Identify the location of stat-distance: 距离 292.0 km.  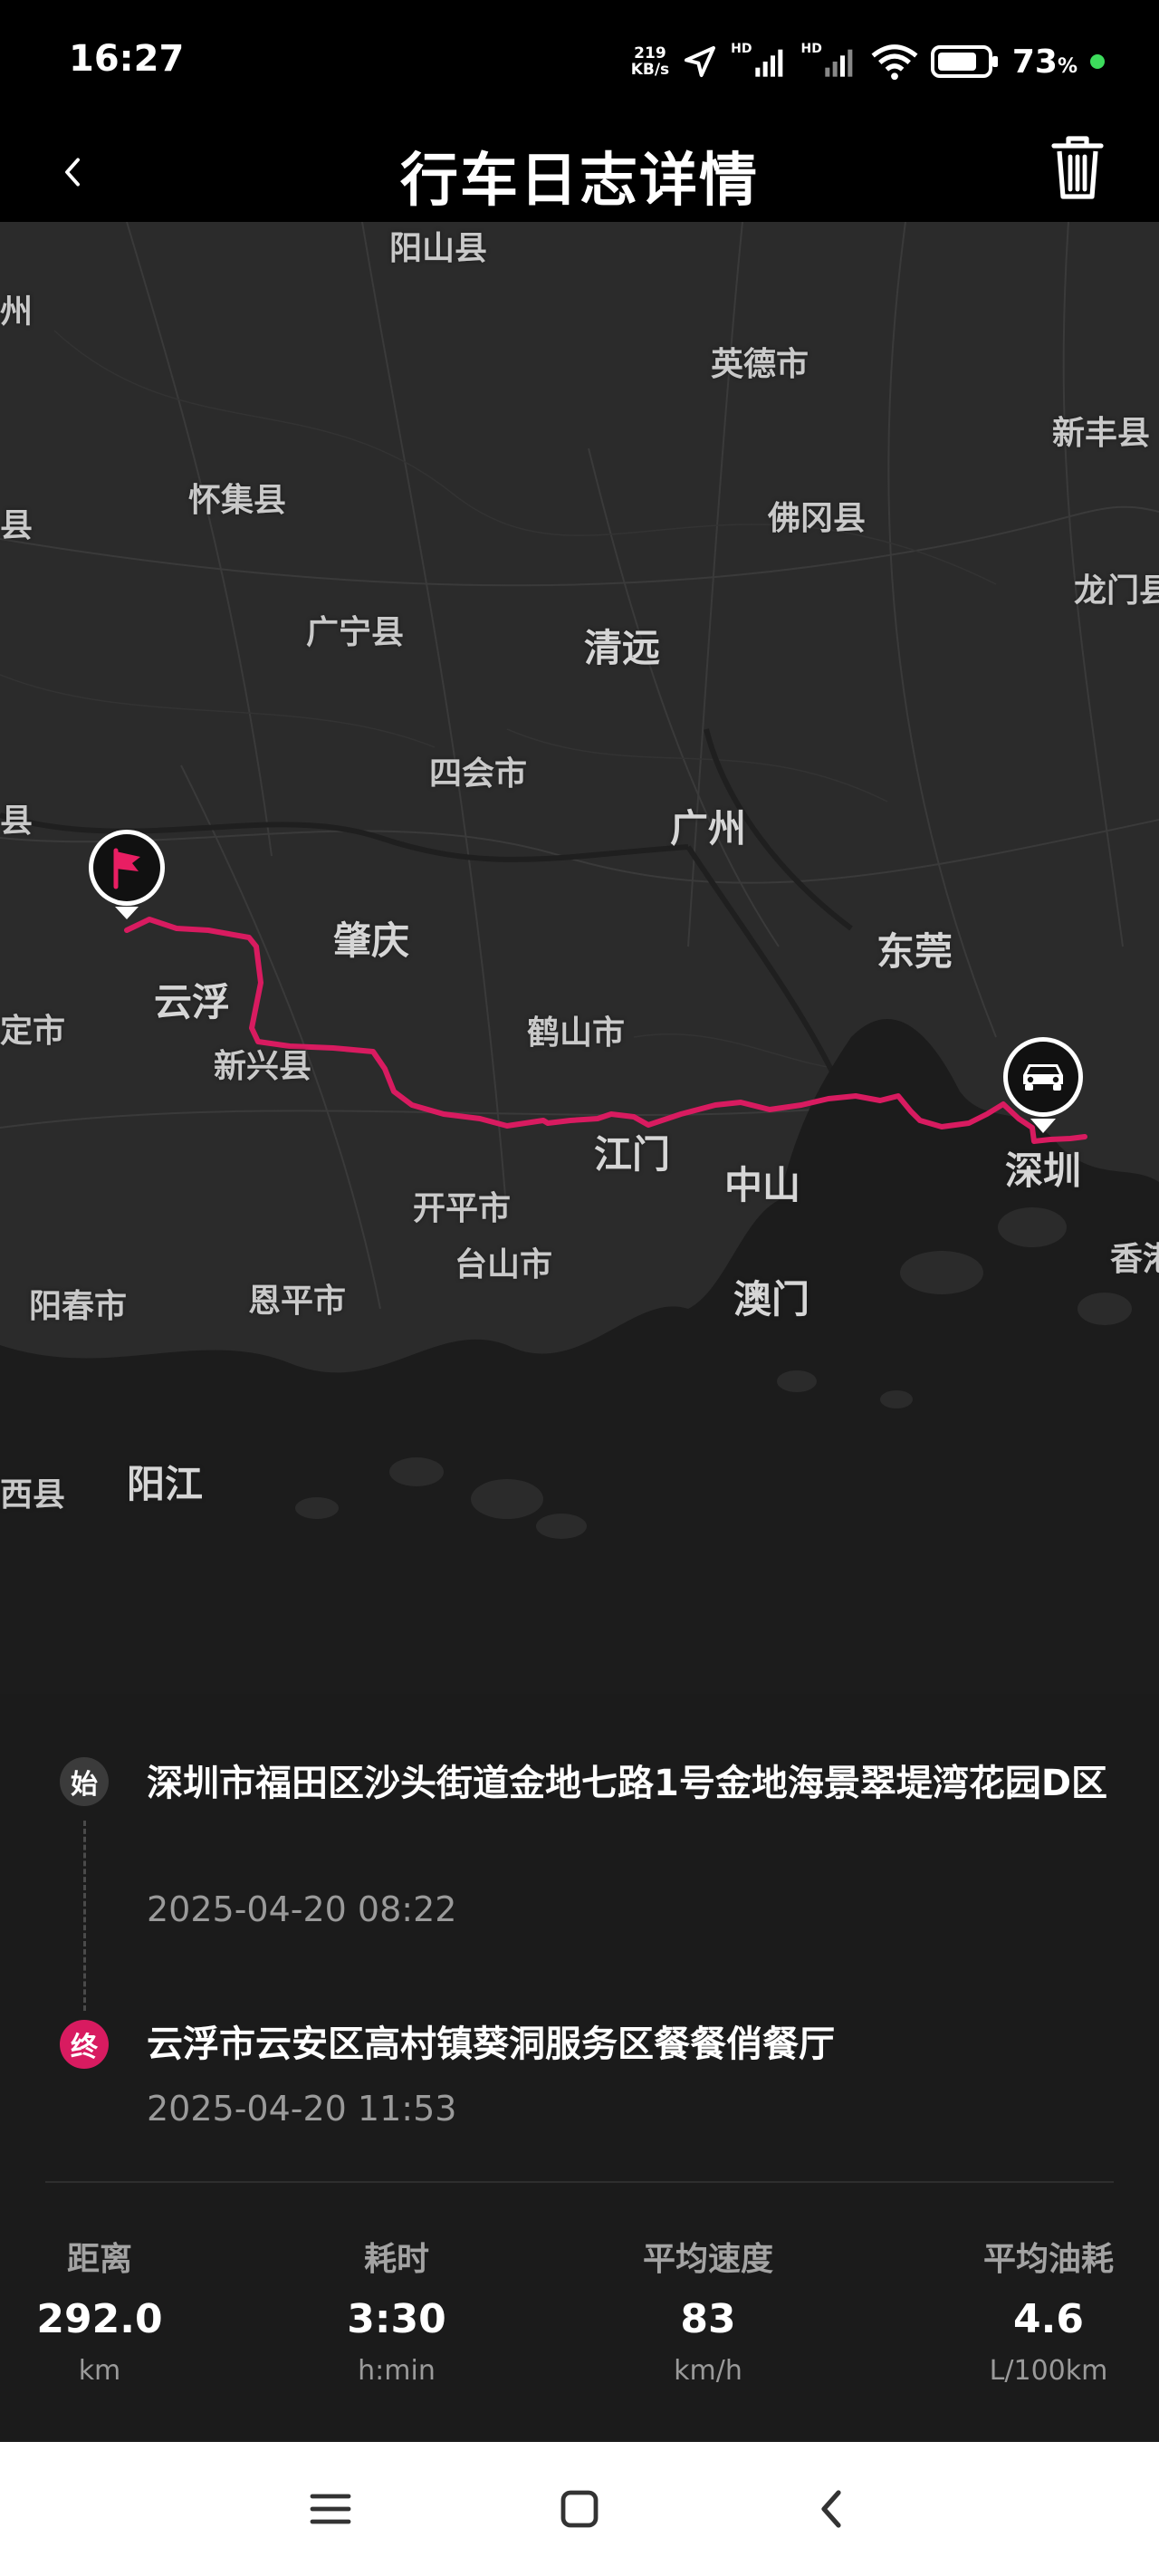
(99, 2310).